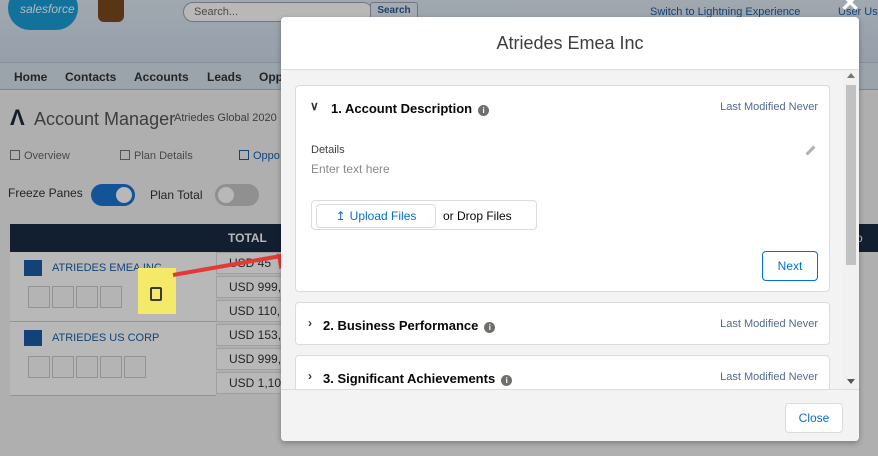 The image size is (878, 456). I want to click on details-field: Enter text here, so click(350, 169).